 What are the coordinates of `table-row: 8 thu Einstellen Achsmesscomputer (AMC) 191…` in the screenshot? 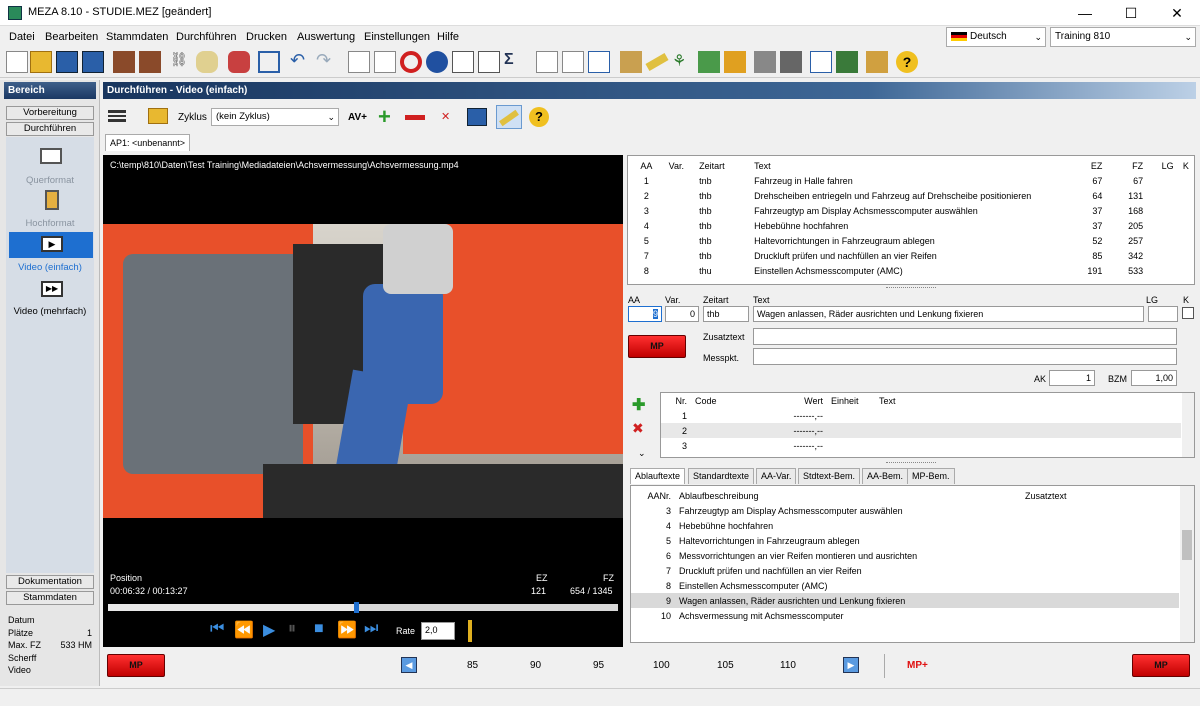 It's located at (911, 270).